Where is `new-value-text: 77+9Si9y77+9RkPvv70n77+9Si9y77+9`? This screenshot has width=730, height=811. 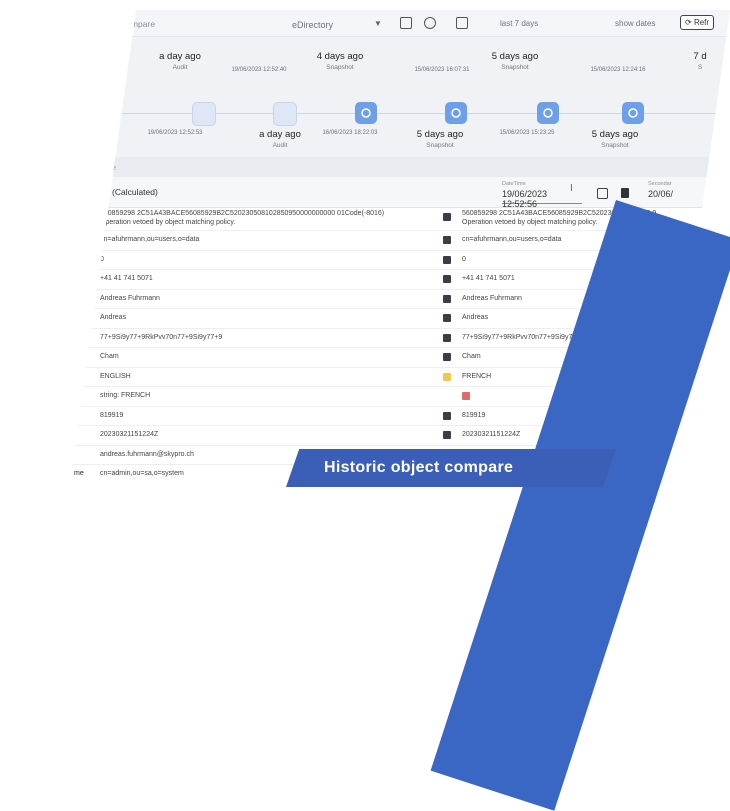 new-value-text: 77+9Si9y77+9RkPvv70n77+9Si9y77+9 is located at coordinates (523, 337).